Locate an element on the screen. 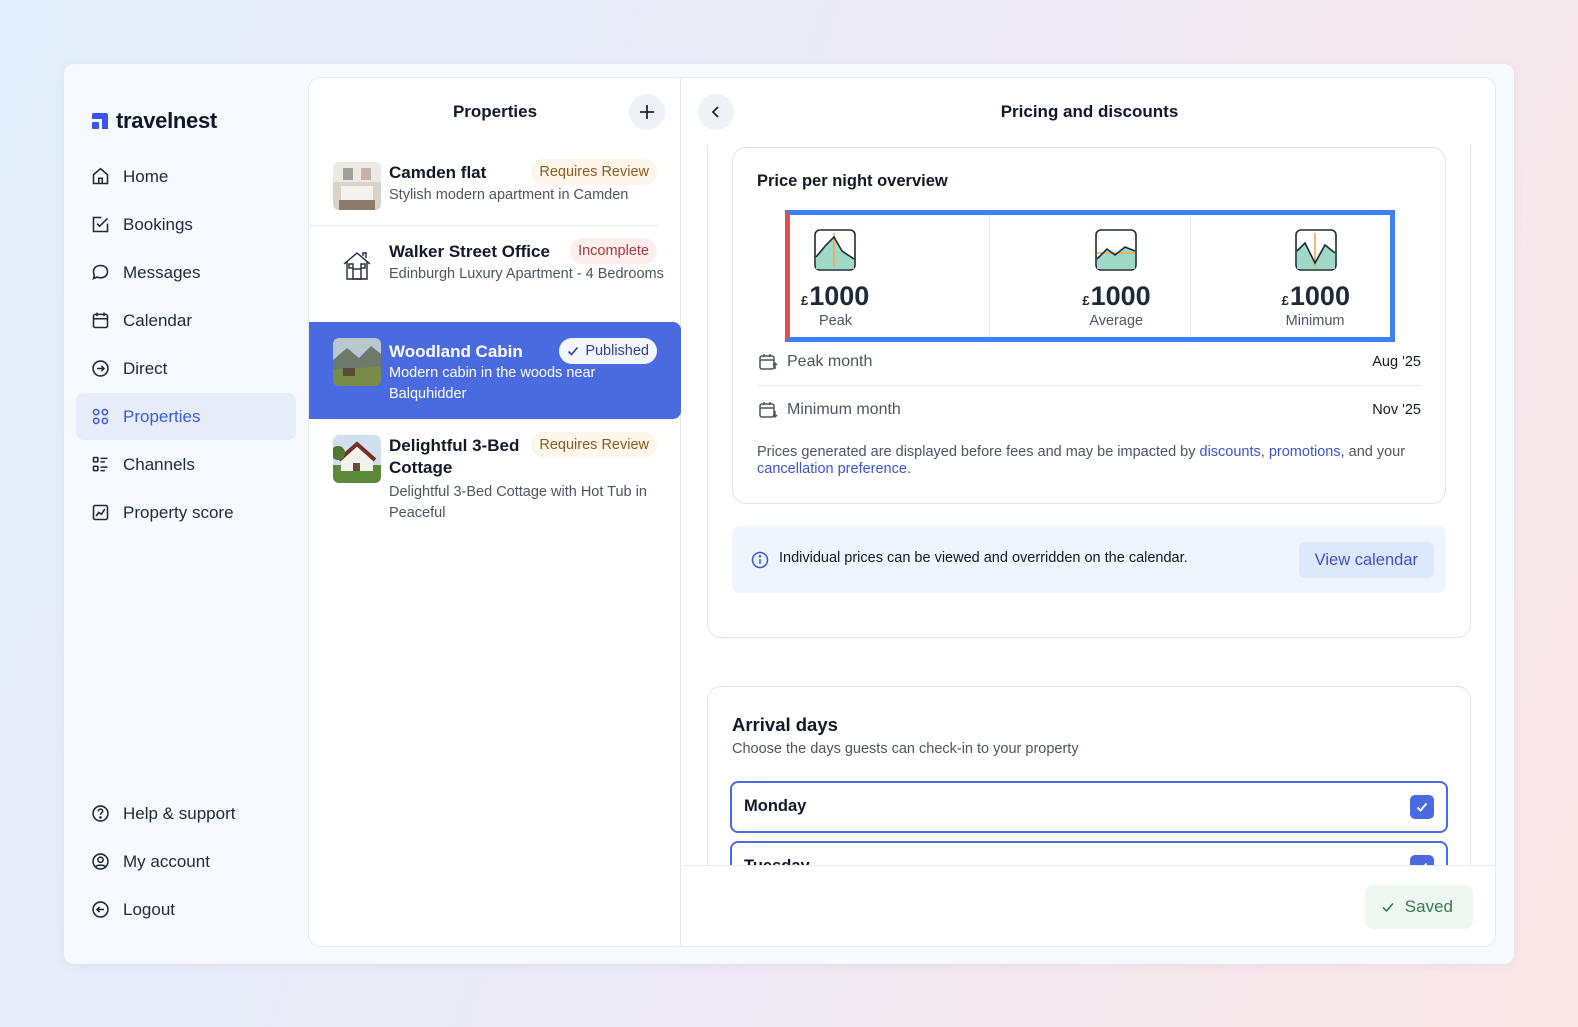 The image size is (1578, 1027). nav-item-help: Help & support is located at coordinates (186, 813).